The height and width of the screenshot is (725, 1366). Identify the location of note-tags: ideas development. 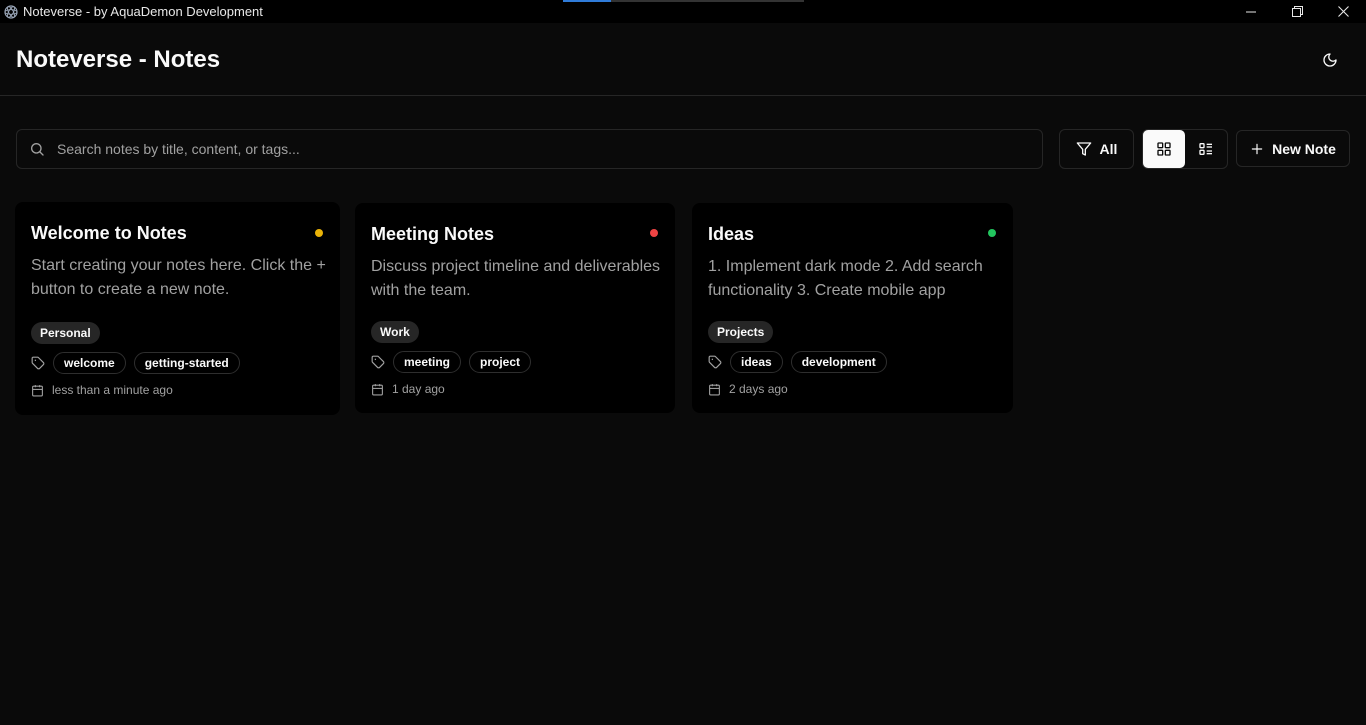
(797, 362).